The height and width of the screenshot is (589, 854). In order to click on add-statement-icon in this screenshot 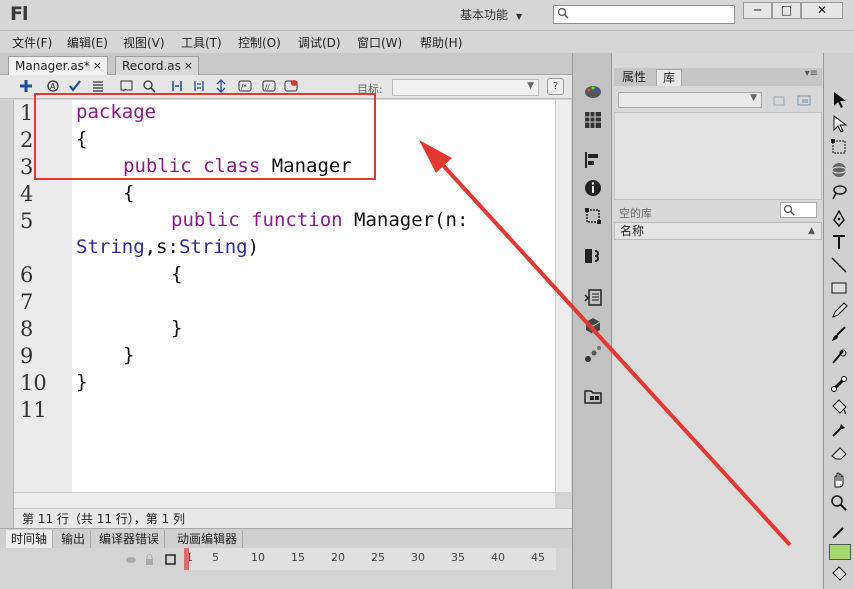, I will do `click(26, 86)`.